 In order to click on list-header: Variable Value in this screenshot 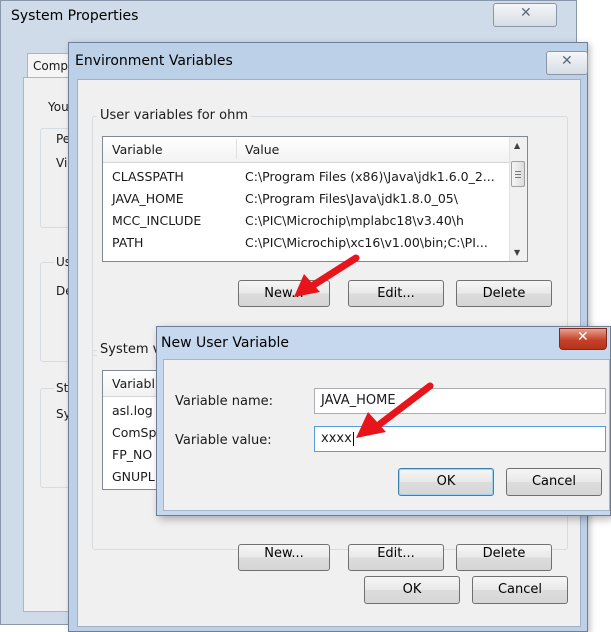, I will do `click(315, 150)`.